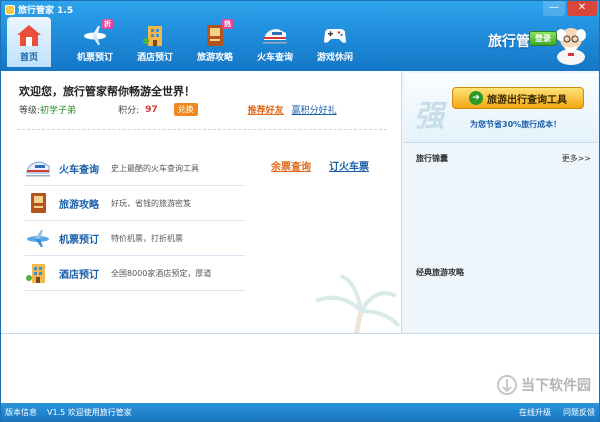 This screenshot has width=600, height=422. I want to click on guide-title: 经典旅游攻略, so click(440, 272).